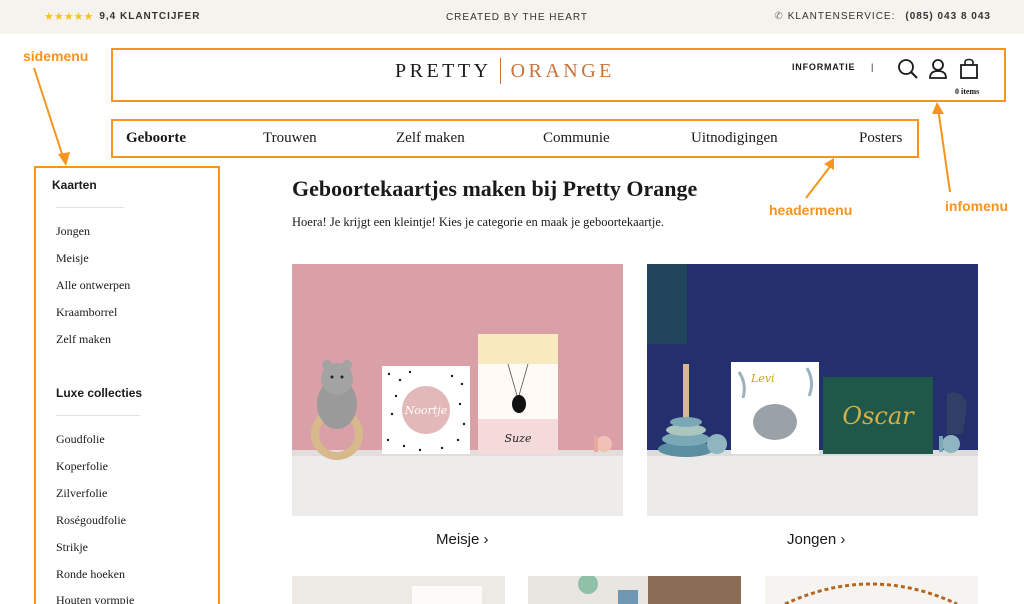  What do you see at coordinates (967, 91) in the screenshot?
I see `cart-count: 0 items` at bounding box center [967, 91].